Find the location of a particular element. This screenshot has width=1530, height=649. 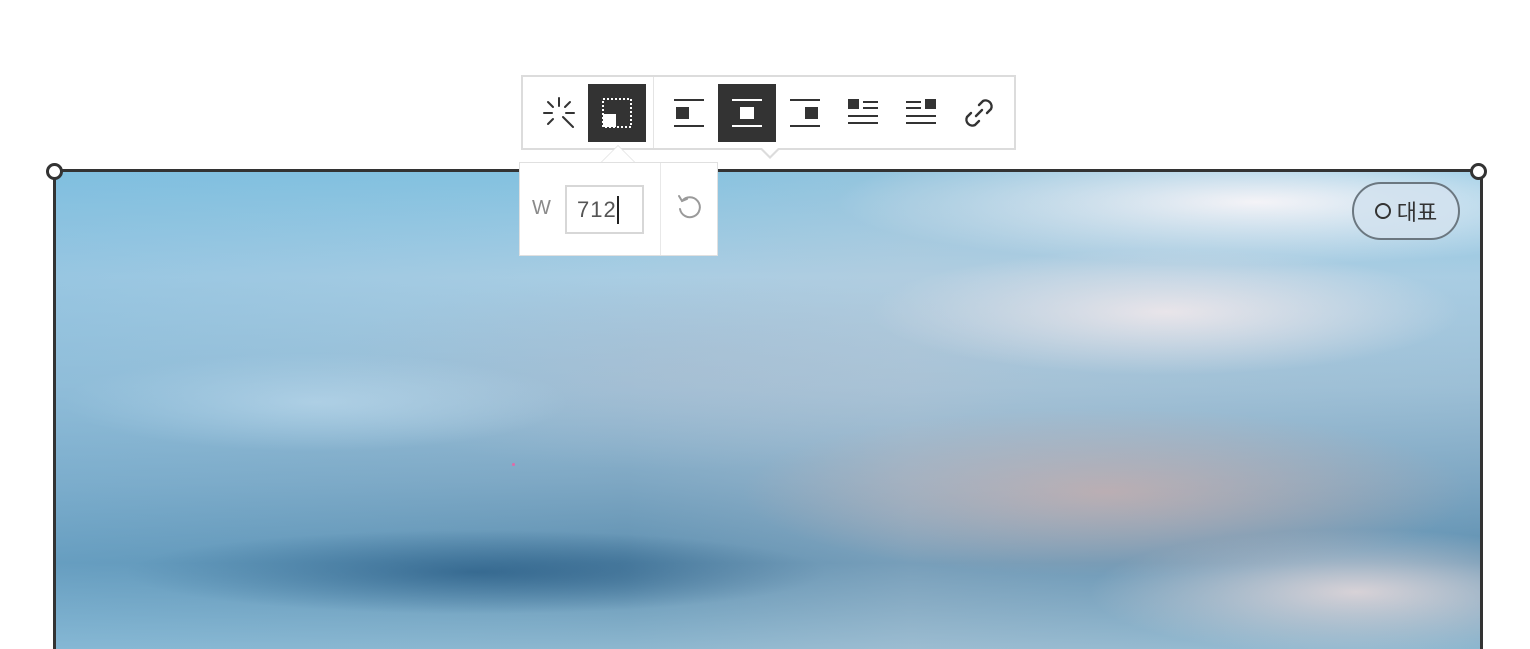

popover-pointer is located at coordinates (618, 154).